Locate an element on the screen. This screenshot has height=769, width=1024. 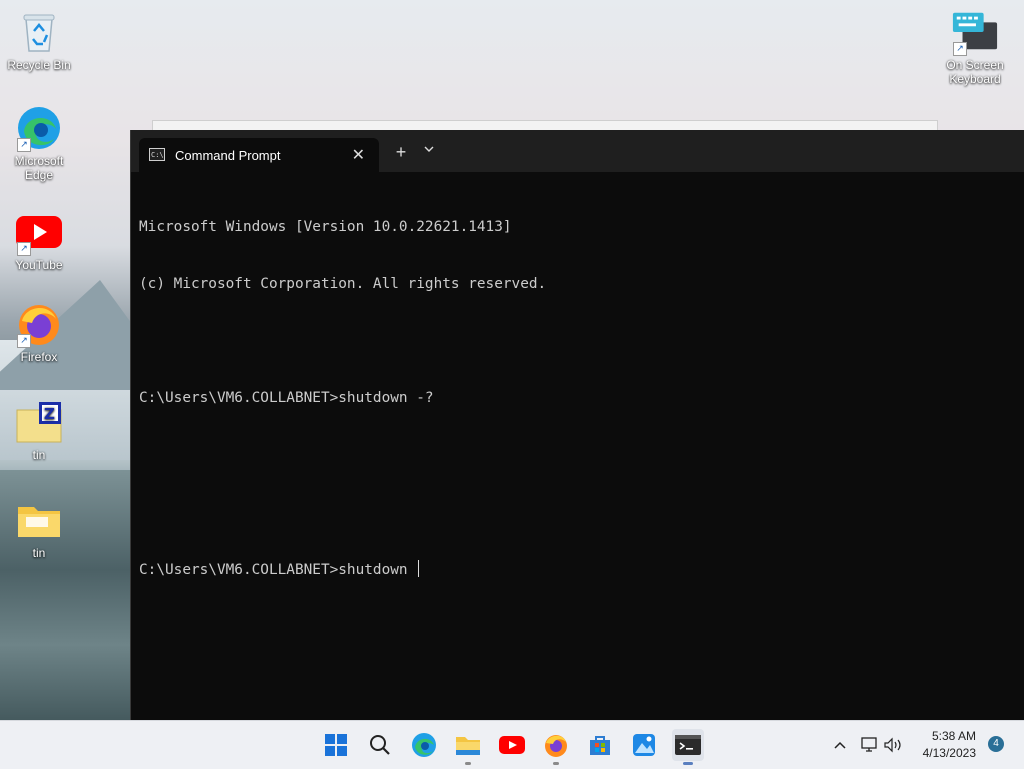
show-hidden-icons-button is located at coordinates (840, 745).